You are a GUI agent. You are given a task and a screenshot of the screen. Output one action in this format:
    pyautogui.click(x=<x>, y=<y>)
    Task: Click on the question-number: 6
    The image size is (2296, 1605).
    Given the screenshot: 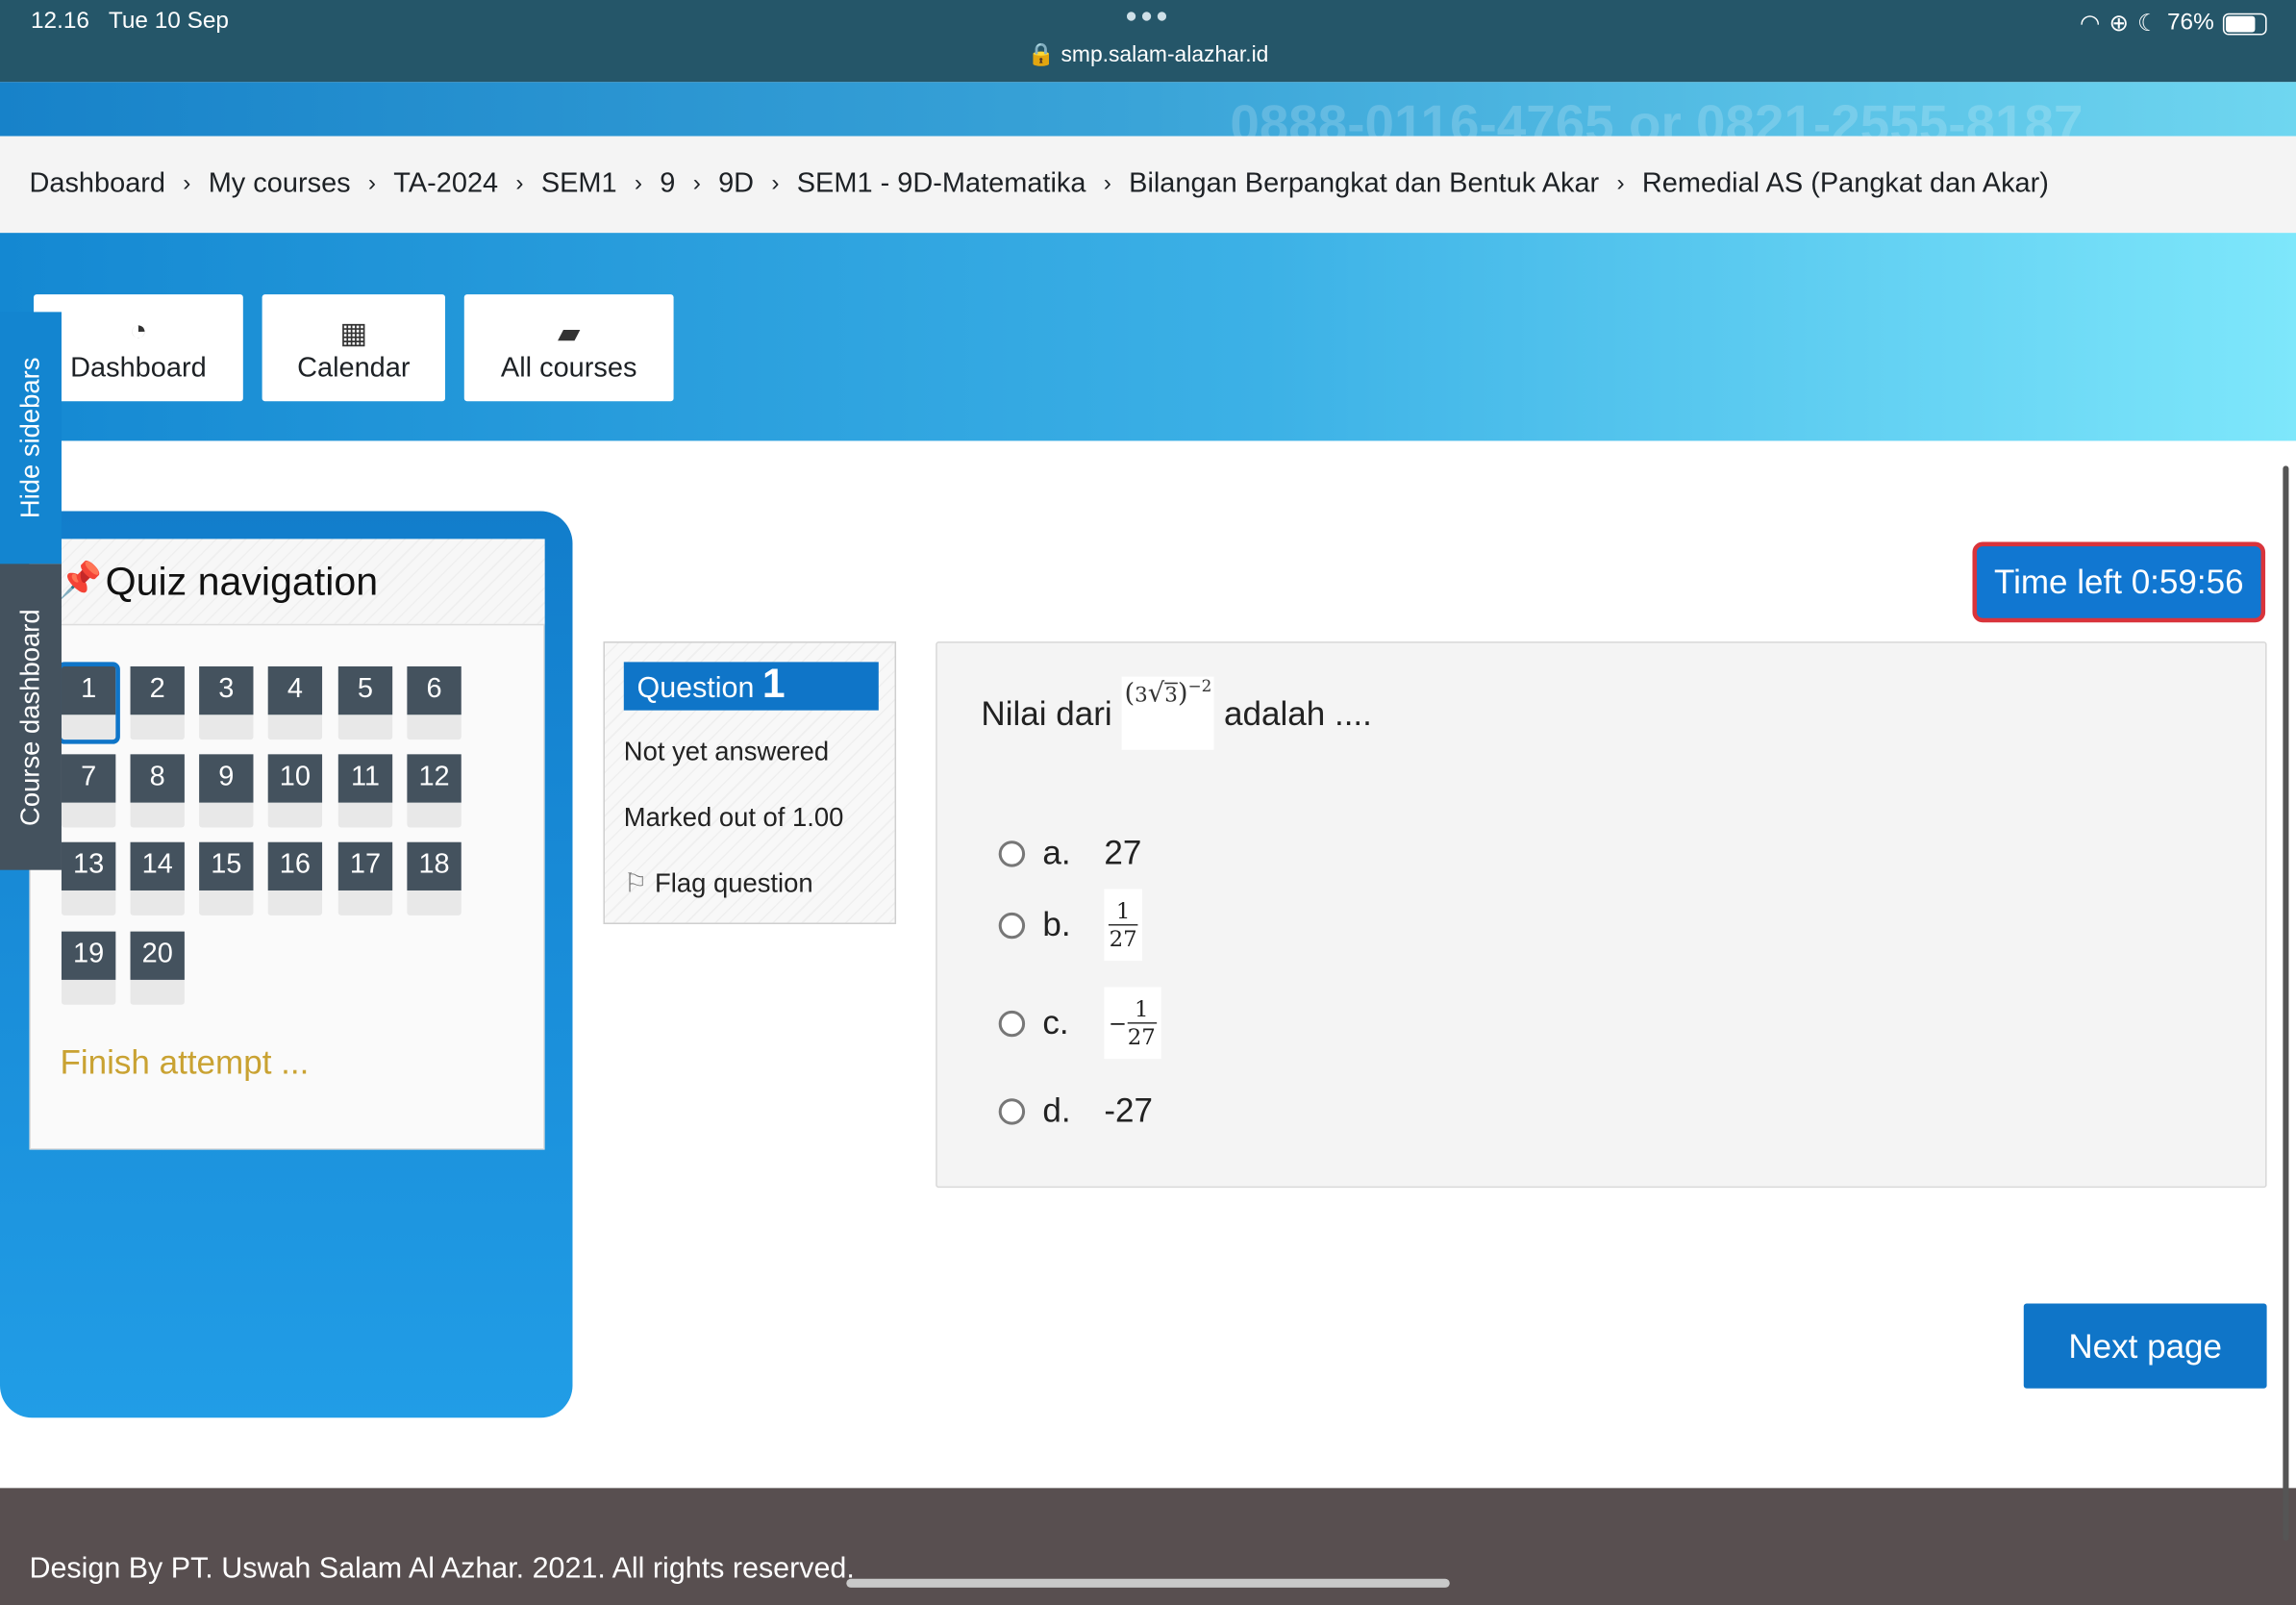 What is the action you would take?
    pyautogui.click(x=434, y=690)
    